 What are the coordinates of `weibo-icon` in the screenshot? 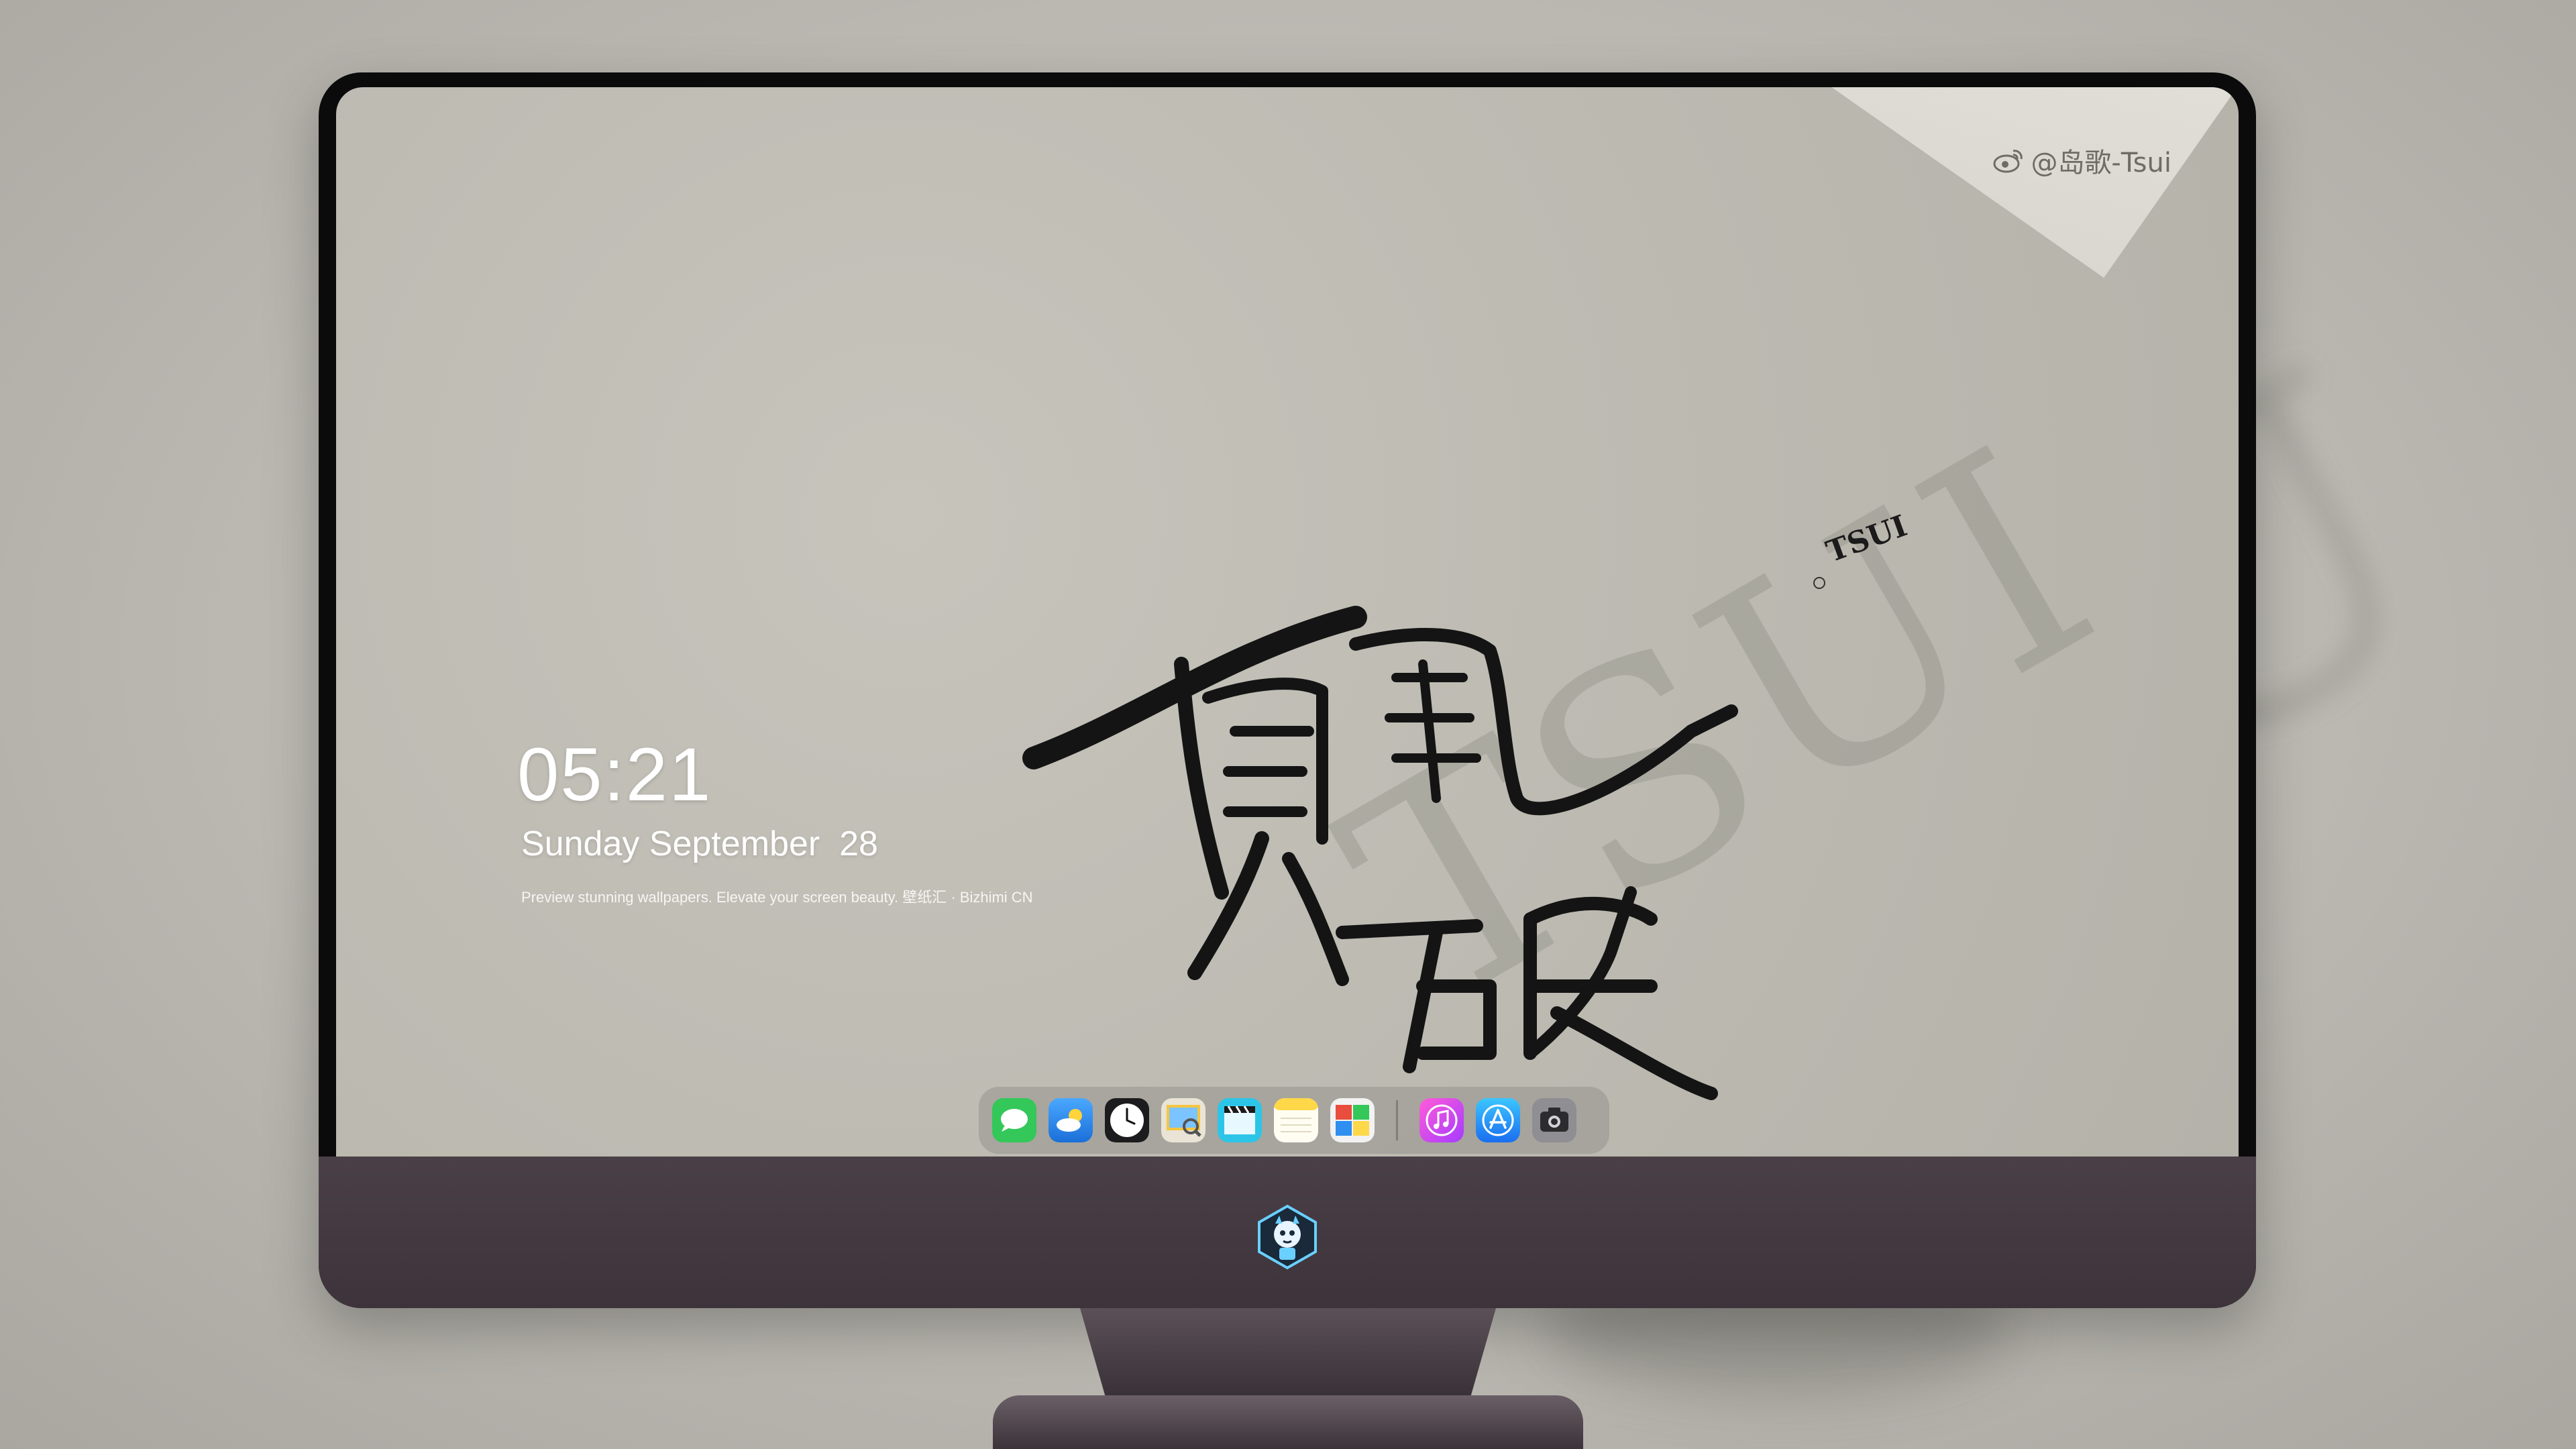 It's located at (2008, 161).